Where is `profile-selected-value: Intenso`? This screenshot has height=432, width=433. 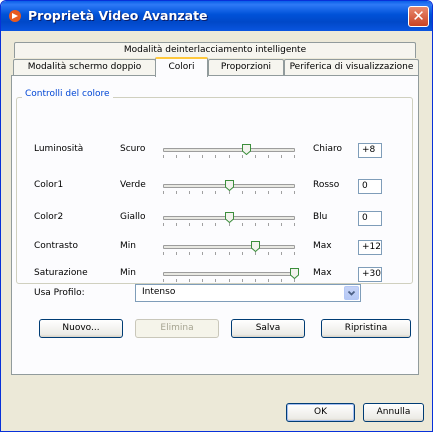 profile-selected-value: Intenso is located at coordinates (159, 292).